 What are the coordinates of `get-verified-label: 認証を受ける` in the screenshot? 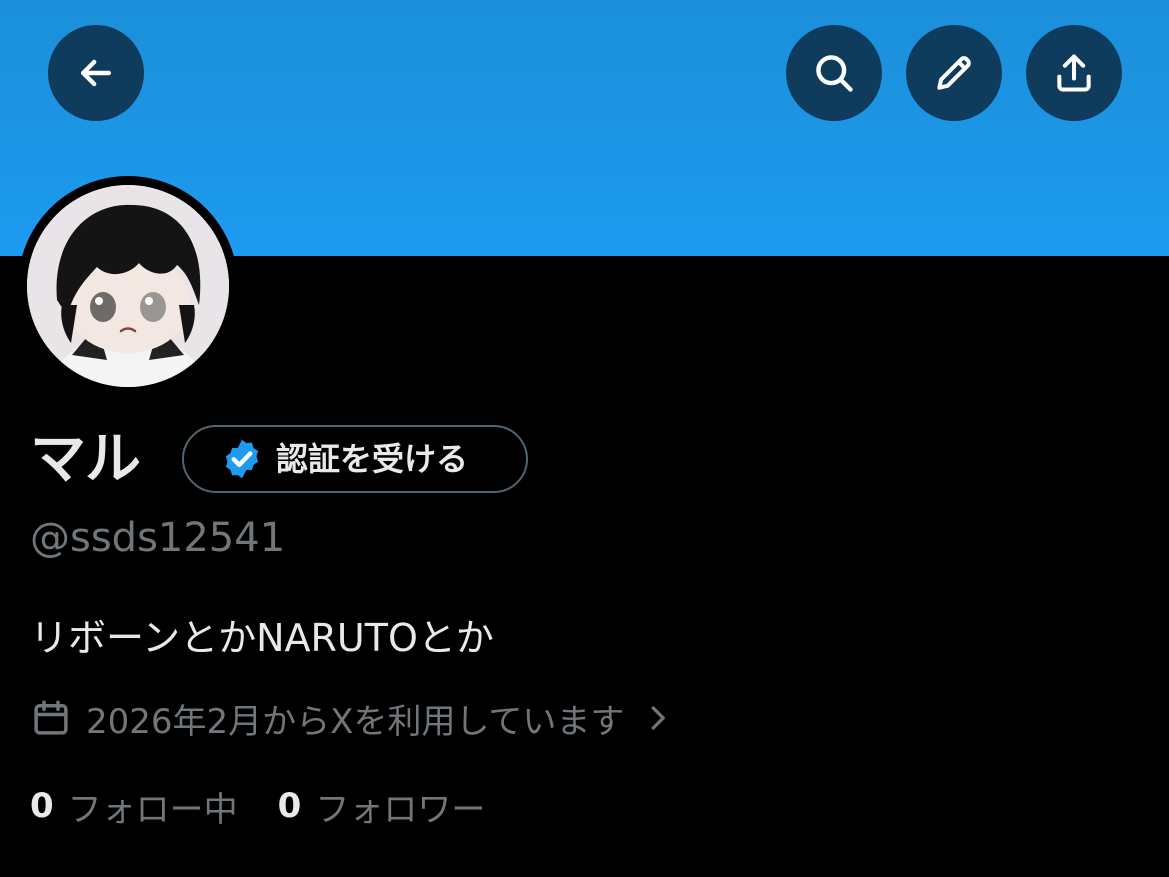 It's located at (372, 459).